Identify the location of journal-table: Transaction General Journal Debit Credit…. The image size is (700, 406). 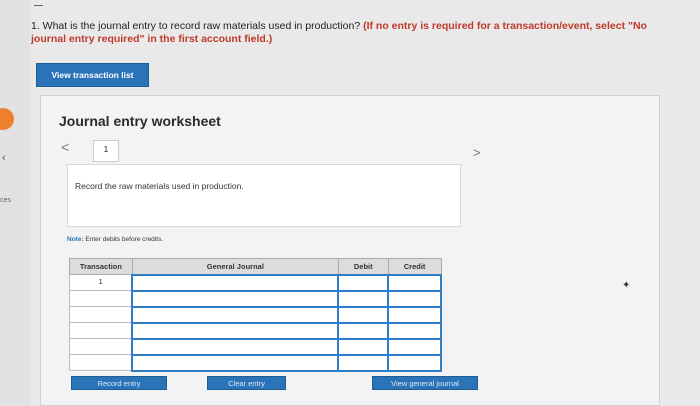
(255, 315).